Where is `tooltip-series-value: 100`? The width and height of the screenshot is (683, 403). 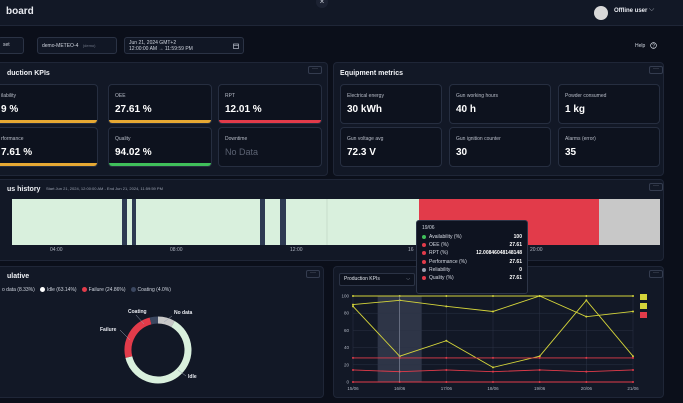 tooltip-series-value: 100 is located at coordinates (517, 237).